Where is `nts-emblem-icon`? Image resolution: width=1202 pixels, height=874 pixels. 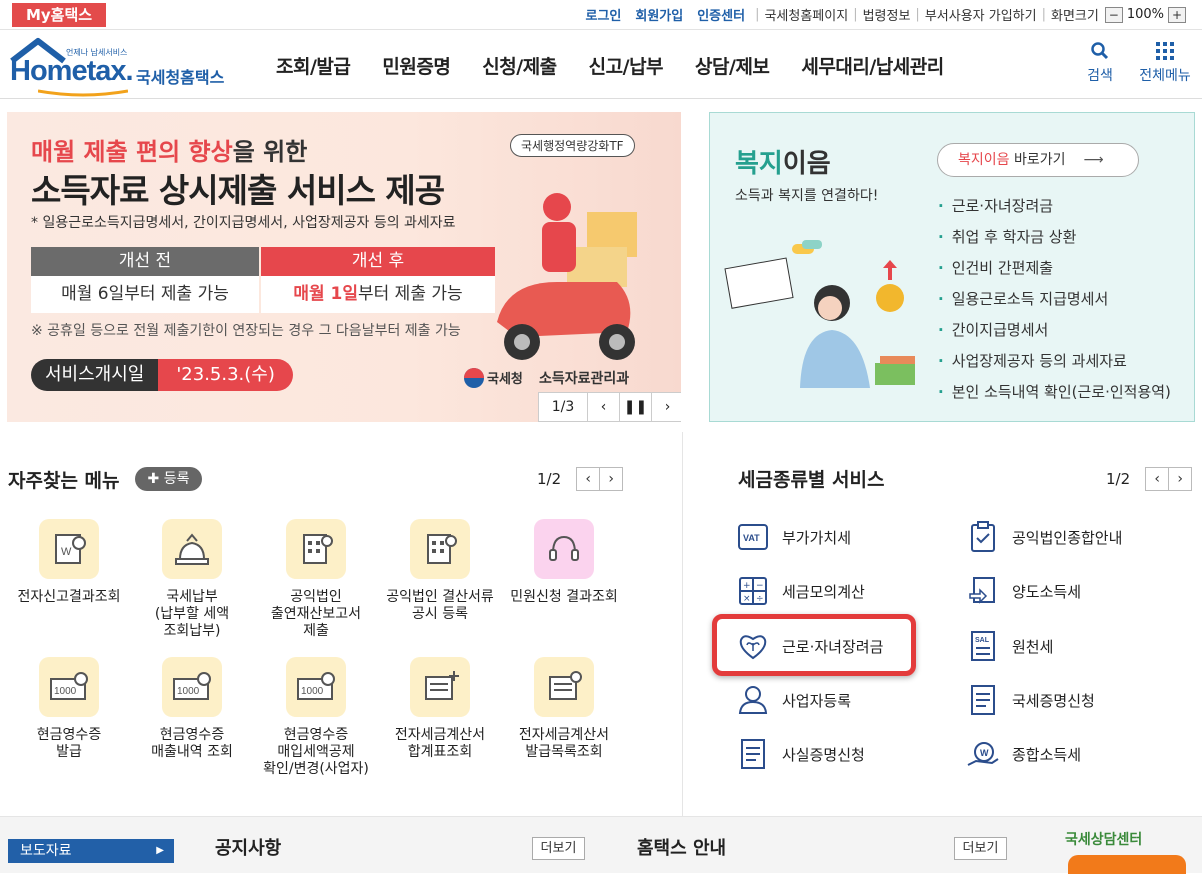
nts-emblem-icon is located at coordinates (474, 378).